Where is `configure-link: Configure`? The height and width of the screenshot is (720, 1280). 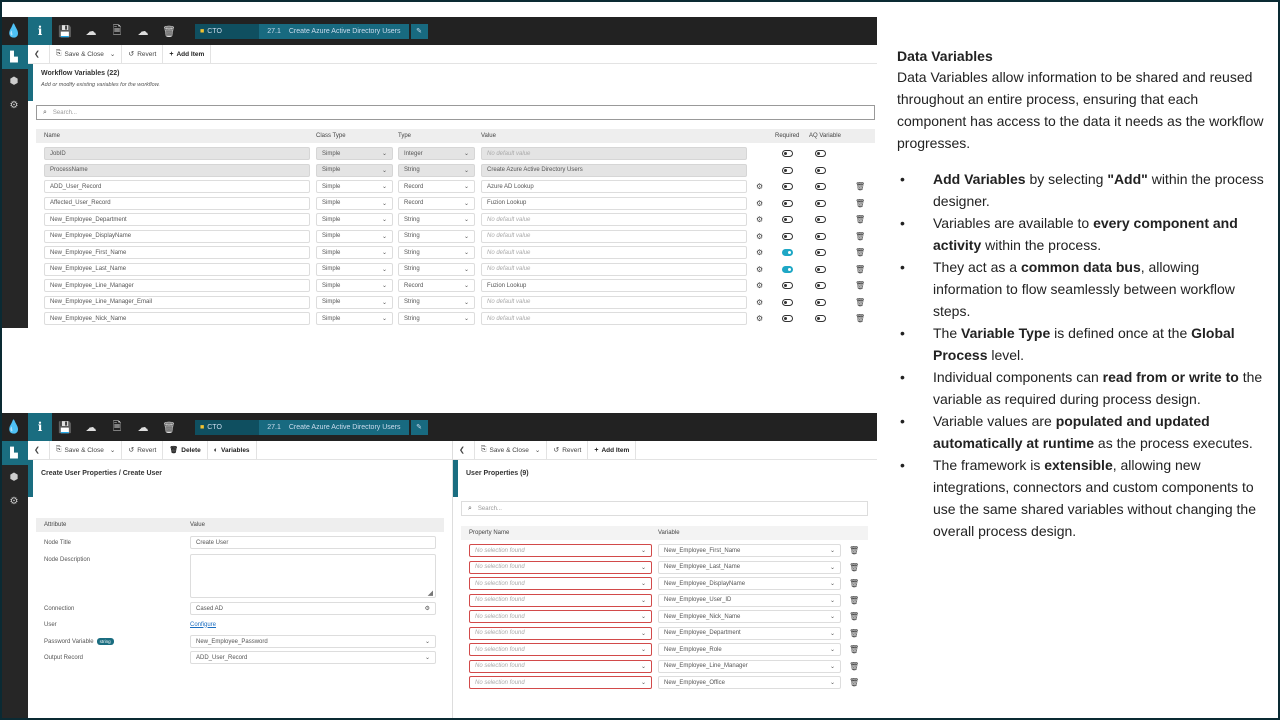
configure-link: Configure is located at coordinates (203, 624).